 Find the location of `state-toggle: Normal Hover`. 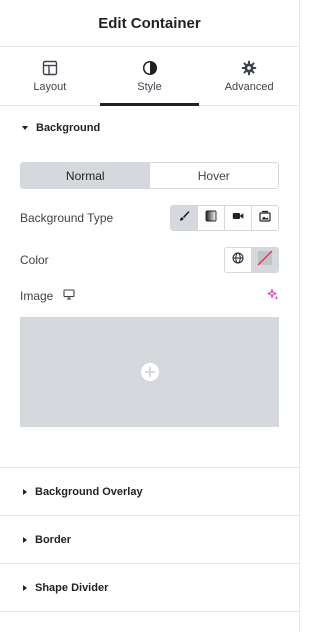

state-toggle: Normal Hover is located at coordinates (149, 175).